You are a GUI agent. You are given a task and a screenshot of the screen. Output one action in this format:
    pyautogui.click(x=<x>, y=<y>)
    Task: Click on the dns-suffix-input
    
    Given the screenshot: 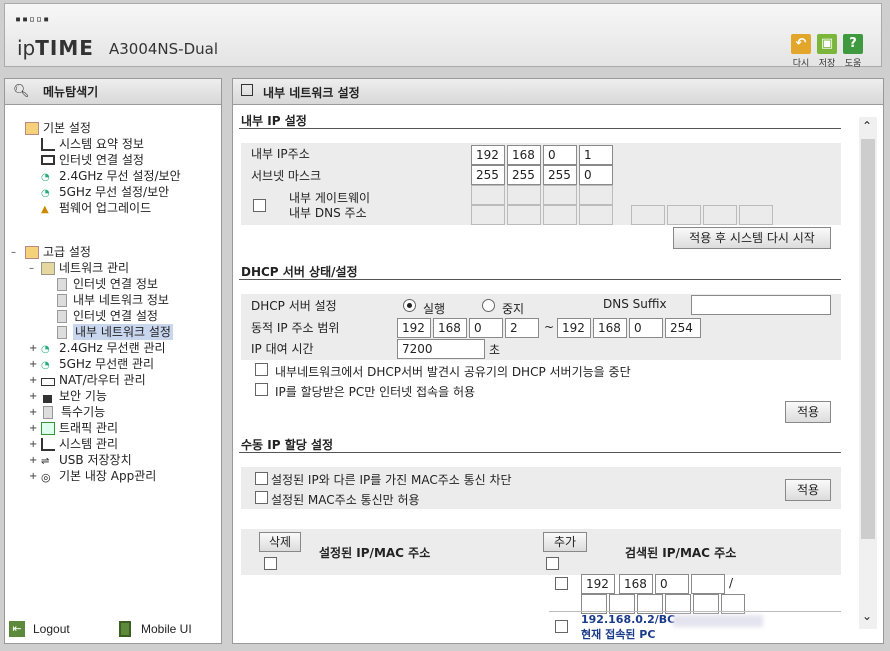 What is the action you would take?
    pyautogui.click(x=761, y=305)
    